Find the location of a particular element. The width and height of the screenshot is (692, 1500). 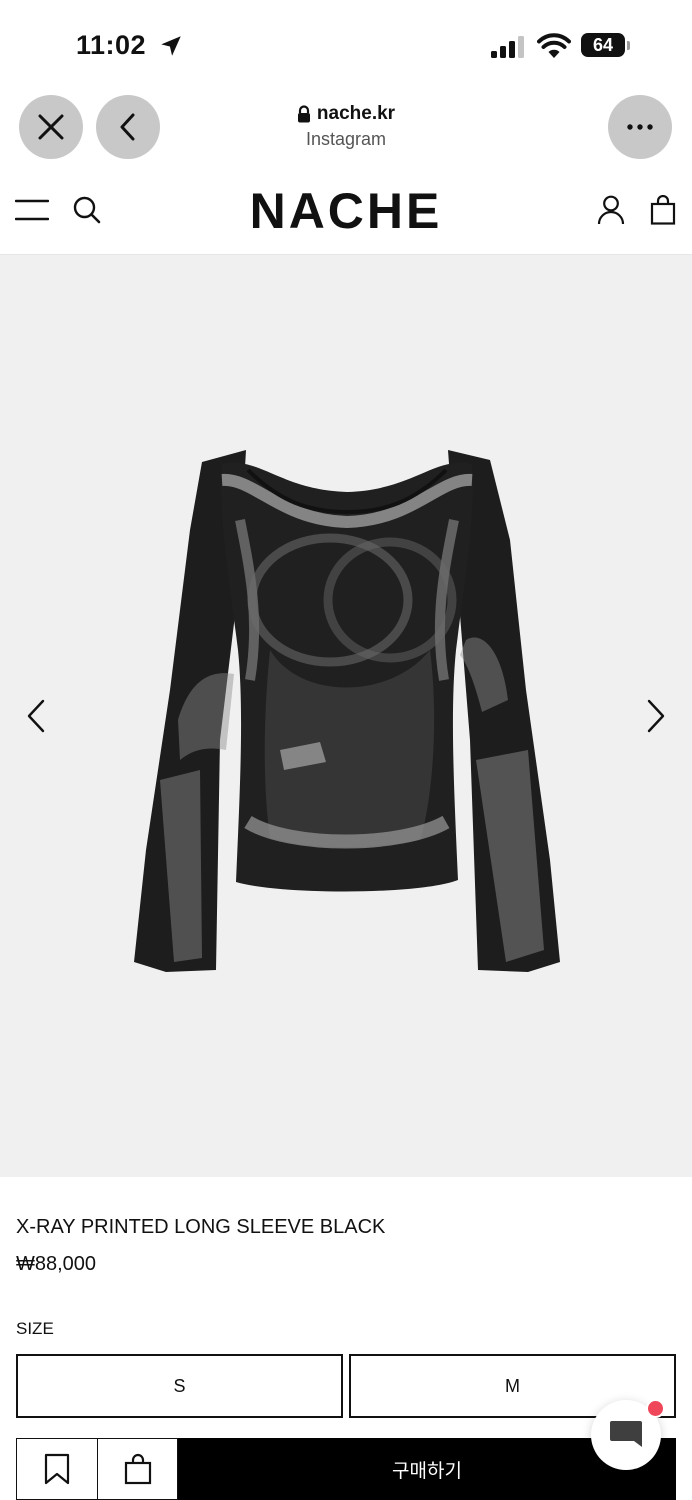

purchase-bar: 구매하기 is located at coordinates (346, 1469).